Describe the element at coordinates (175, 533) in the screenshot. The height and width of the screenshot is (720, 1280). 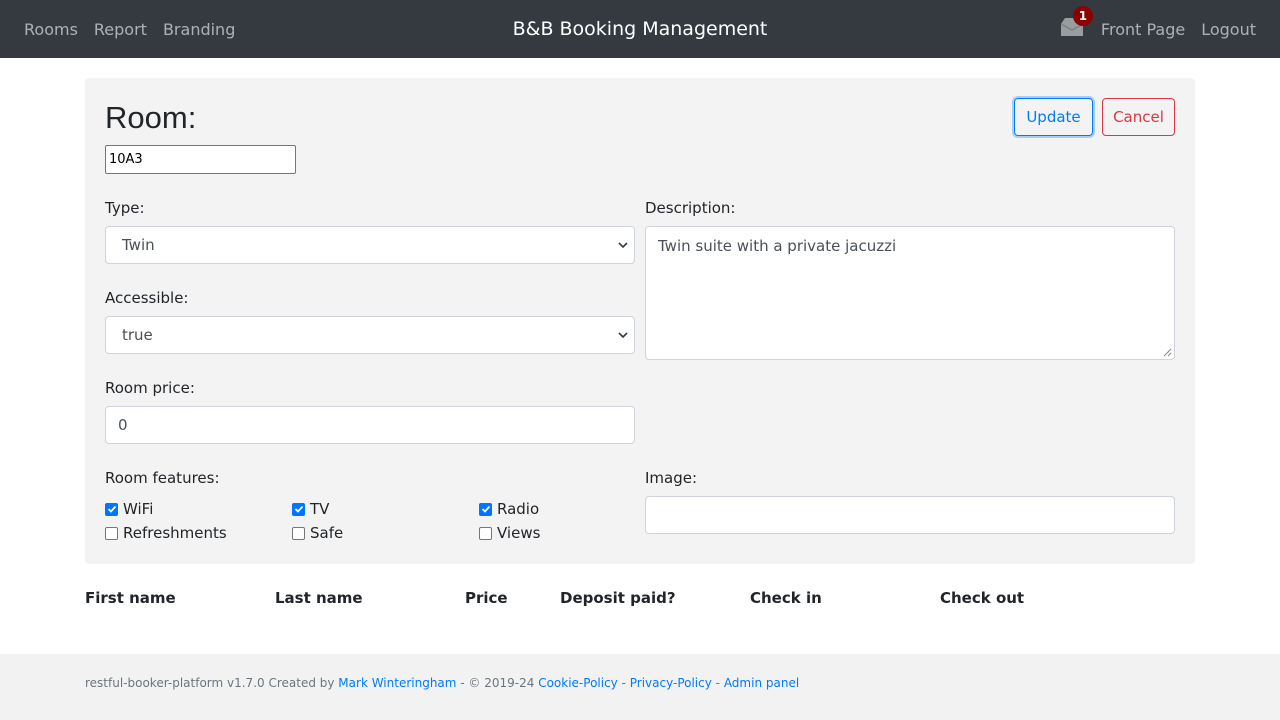
I see `refreshments-label: Refreshments` at that location.